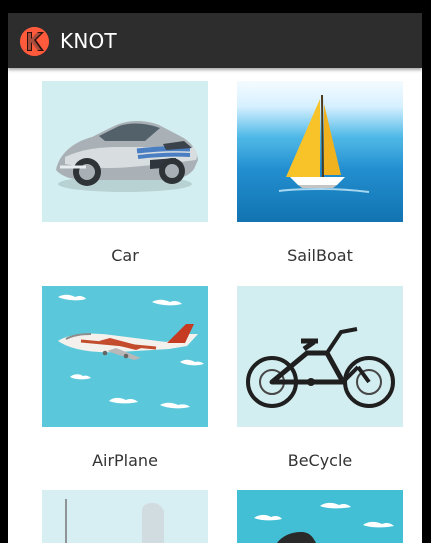 The width and height of the screenshot is (431, 543). I want to click on bicycle-image, so click(320, 356).